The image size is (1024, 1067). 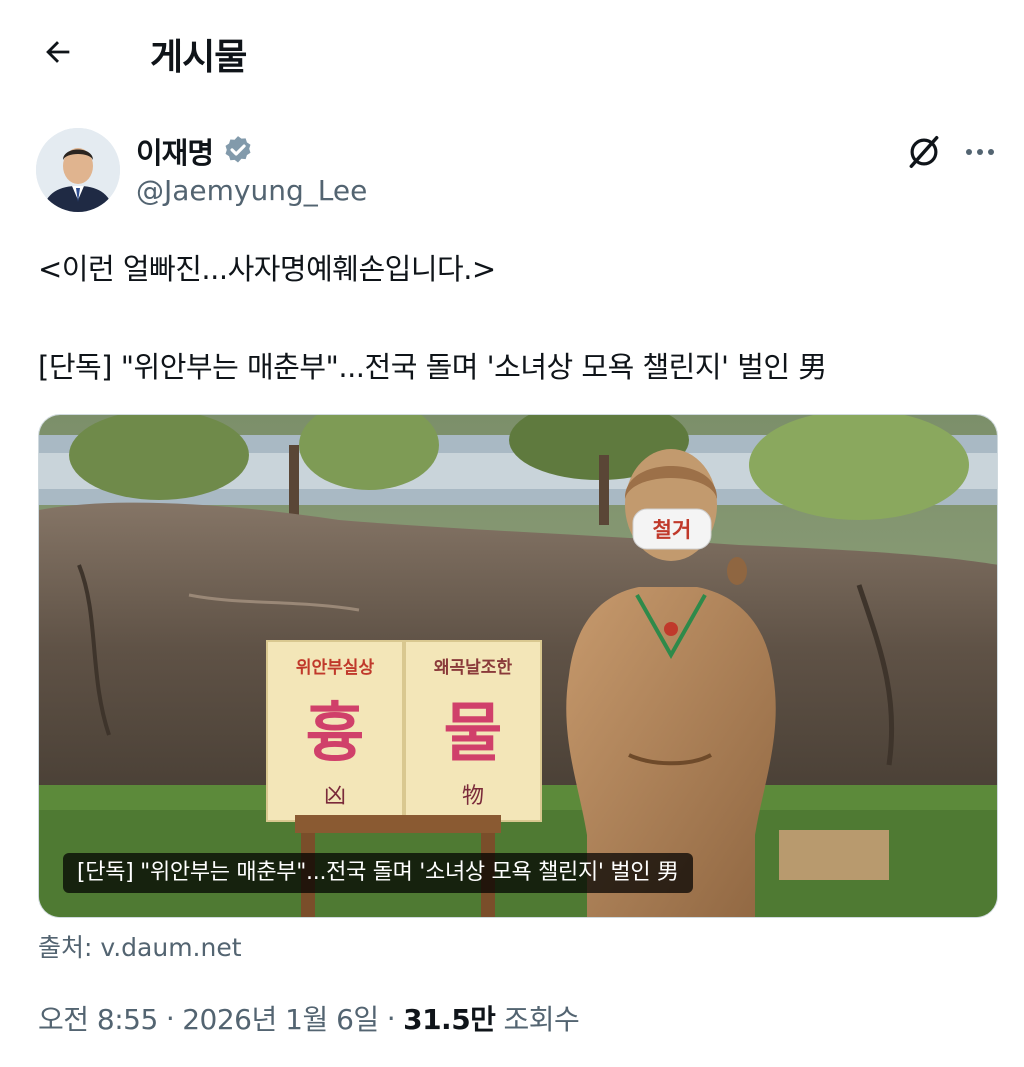 What do you see at coordinates (473, 668) in the screenshot?
I see `sign-right-top-text: 왜곡날조한` at bounding box center [473, 668].